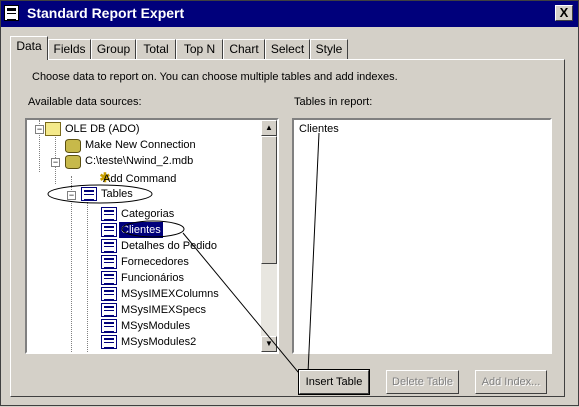  Describe the element at coordinates (245, 308) in the screenshot. I see `annotation-line-to-insert` at that location.